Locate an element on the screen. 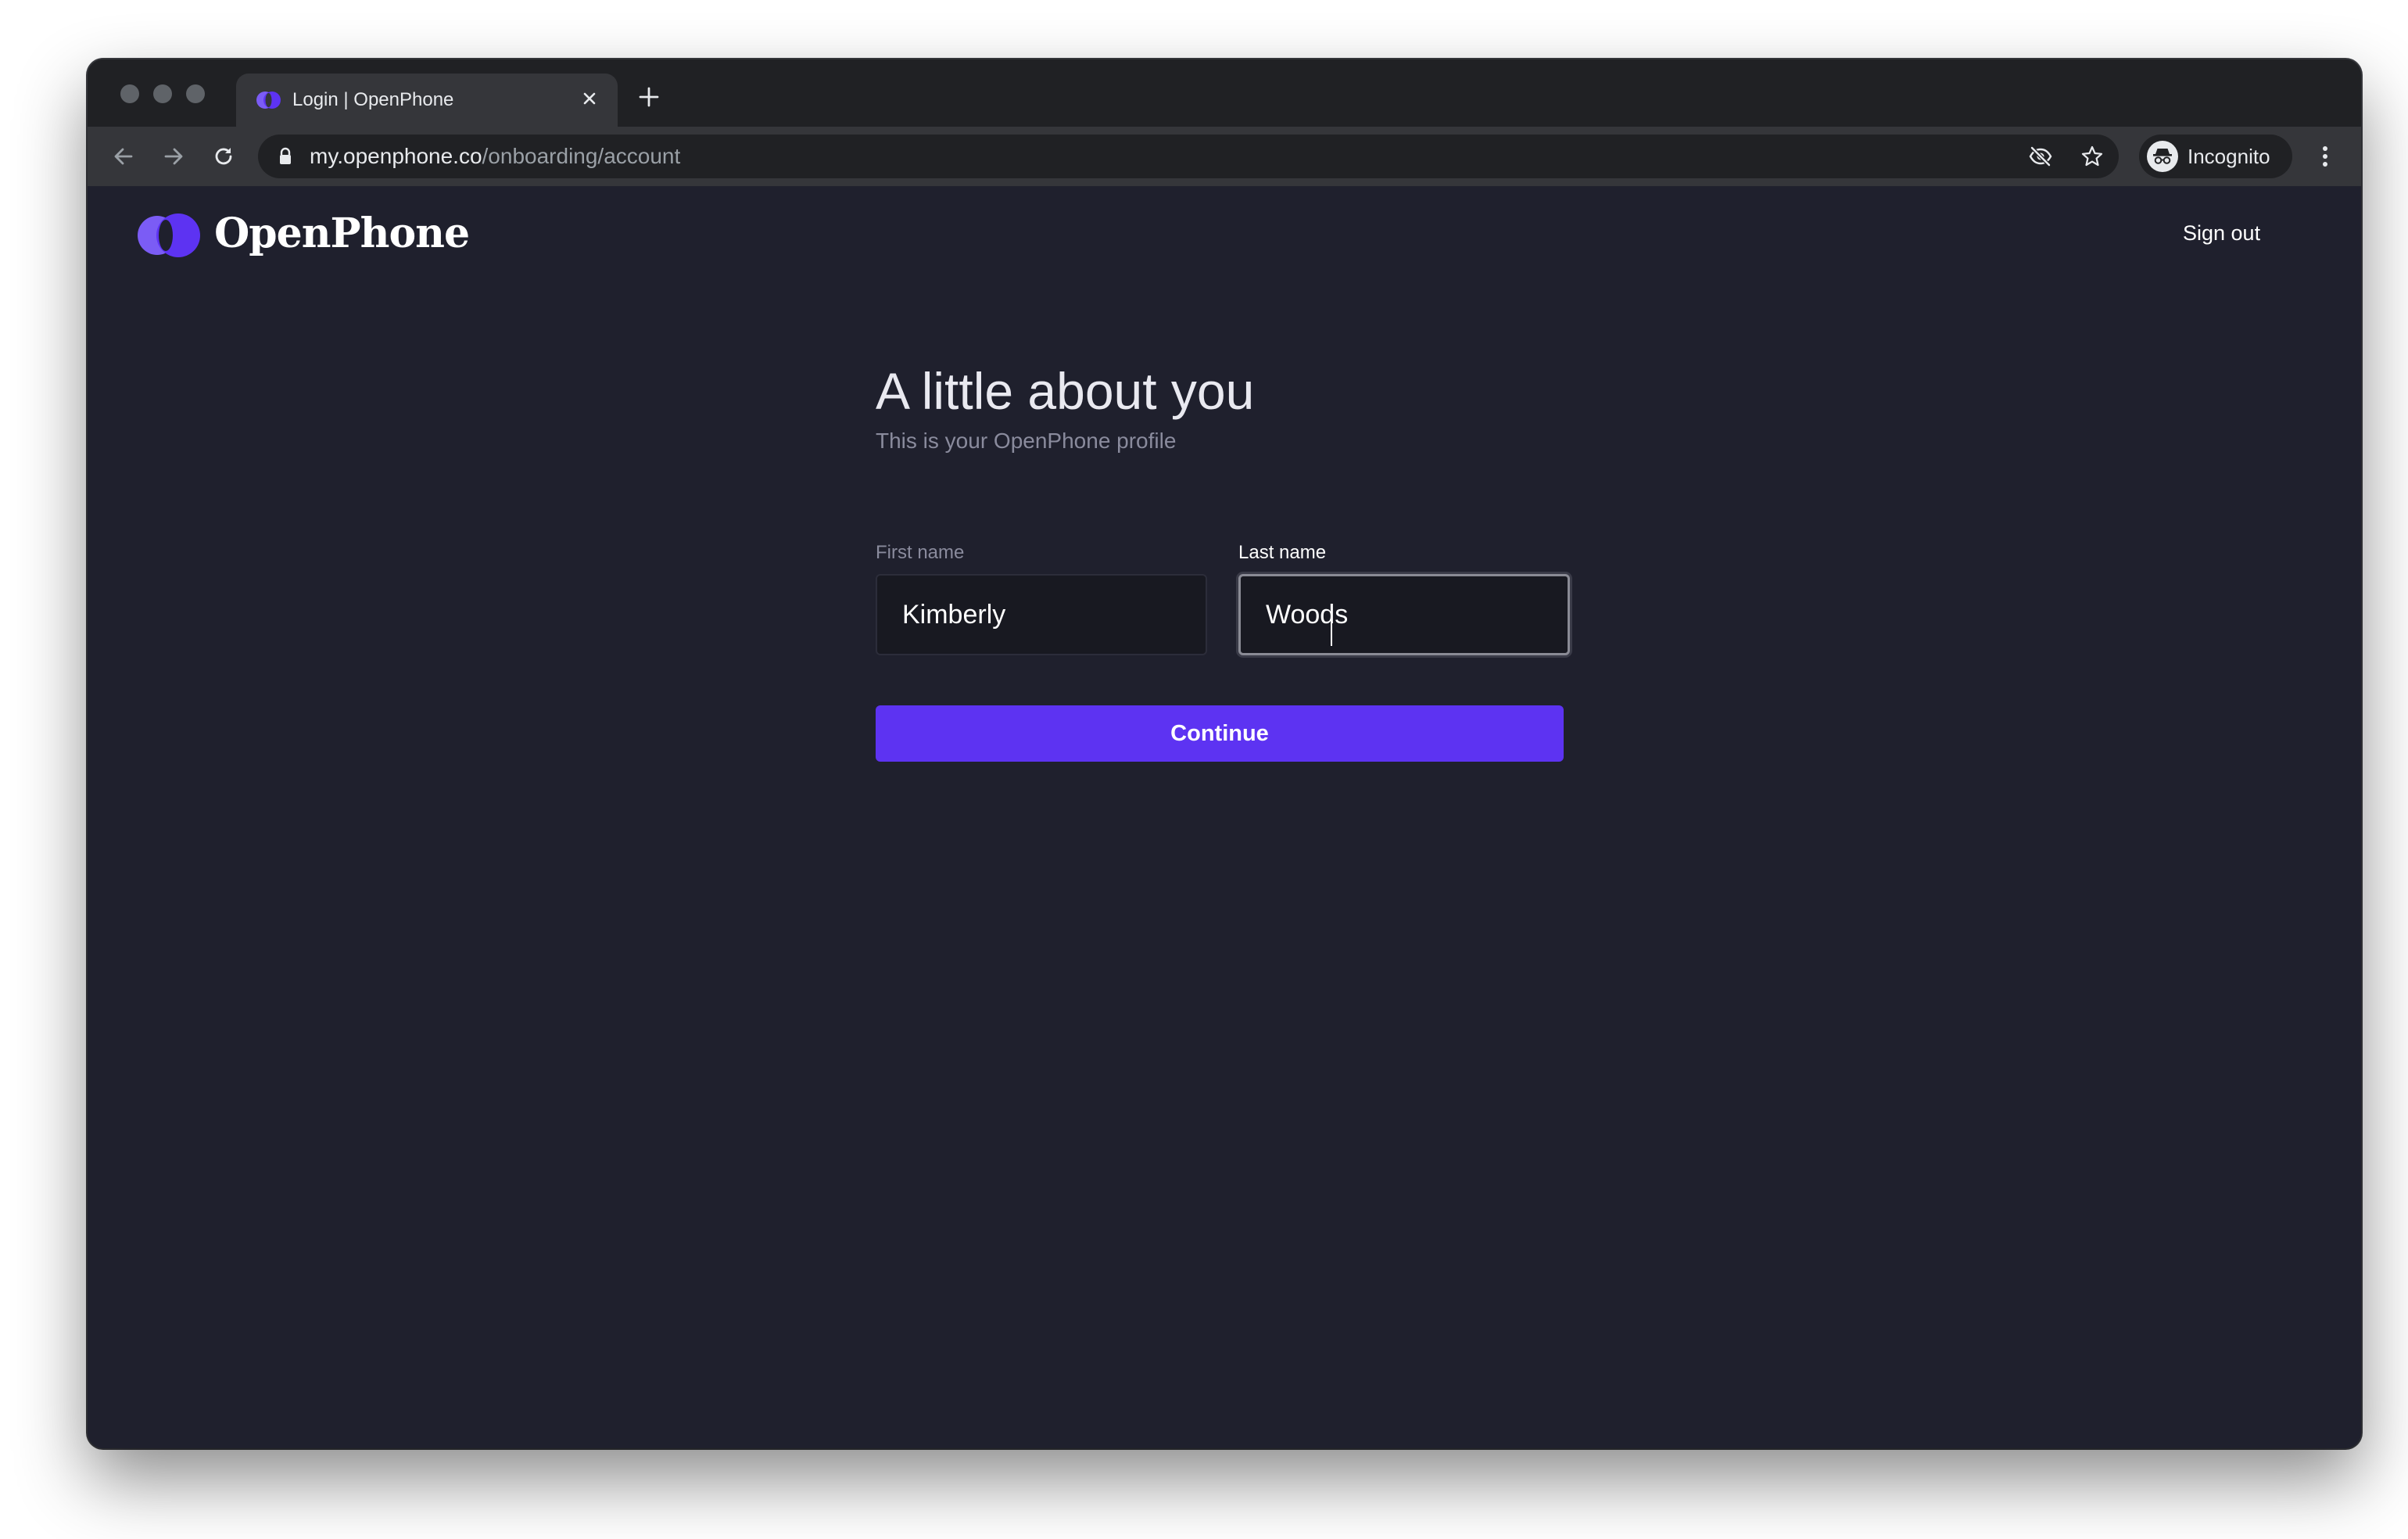  plus-icon is located at coordinates (649, 97).